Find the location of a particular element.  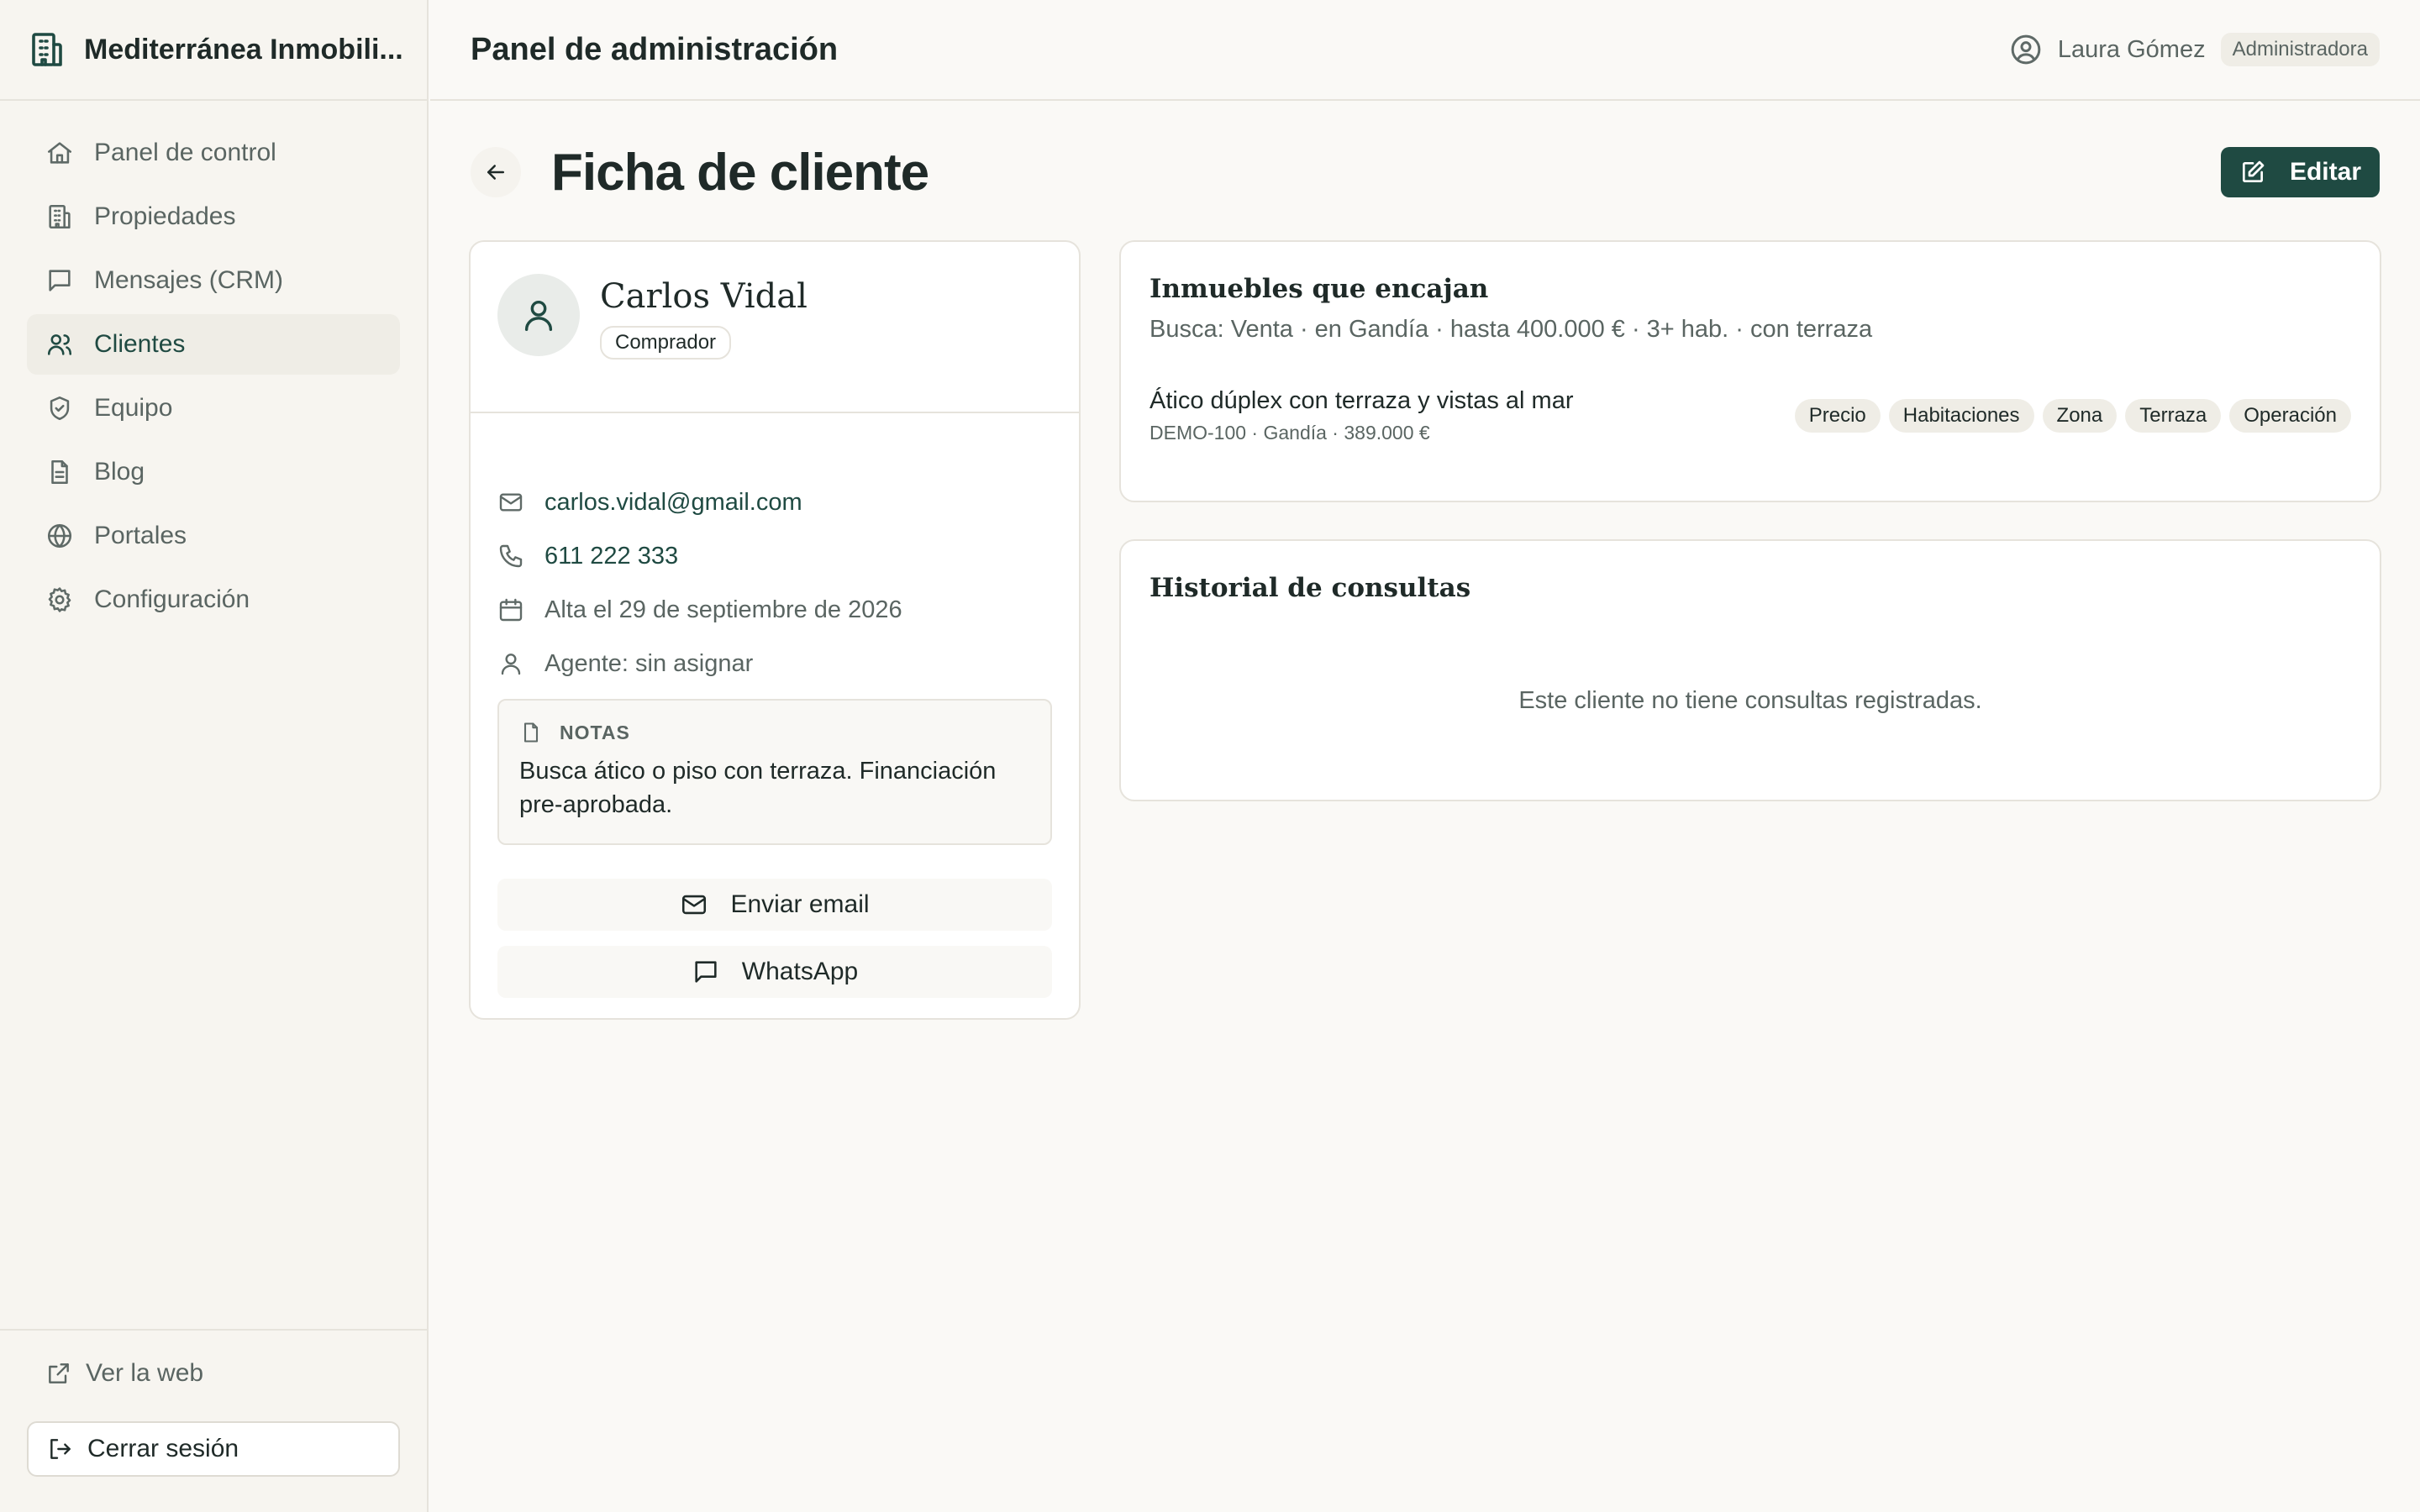

send-email-label: Enviar email is located at coordinates (800, 904).